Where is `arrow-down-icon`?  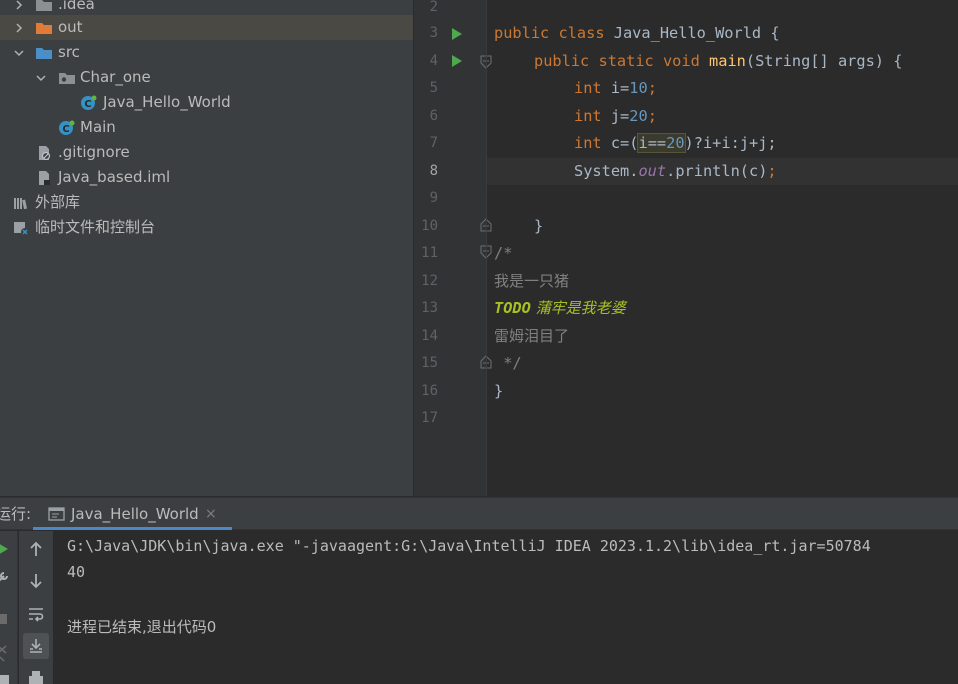
arrow-down-icon is located at coordinates (36, 581).